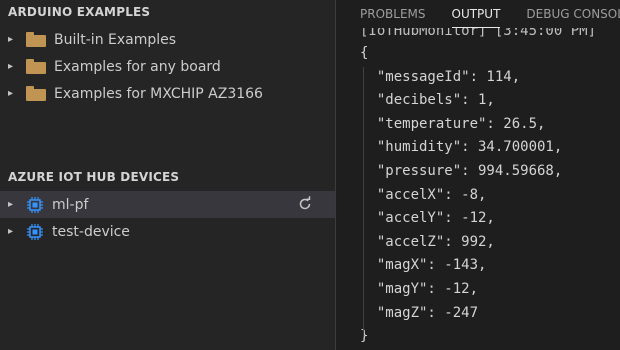  Describe the element at coordinates (423, 194) in the screenshot. I see `output-line: "accelX": -8,` at that location.